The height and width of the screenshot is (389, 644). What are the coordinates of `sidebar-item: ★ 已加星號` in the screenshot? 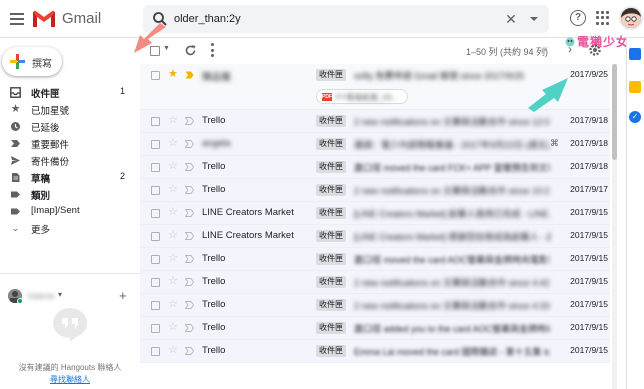 It's located at (70, 109).